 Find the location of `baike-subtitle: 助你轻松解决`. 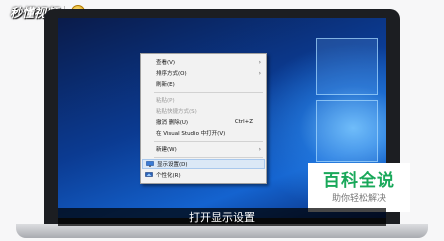

baike-subtitle: 助你轻松解决 is located at coordinates (358, 198).